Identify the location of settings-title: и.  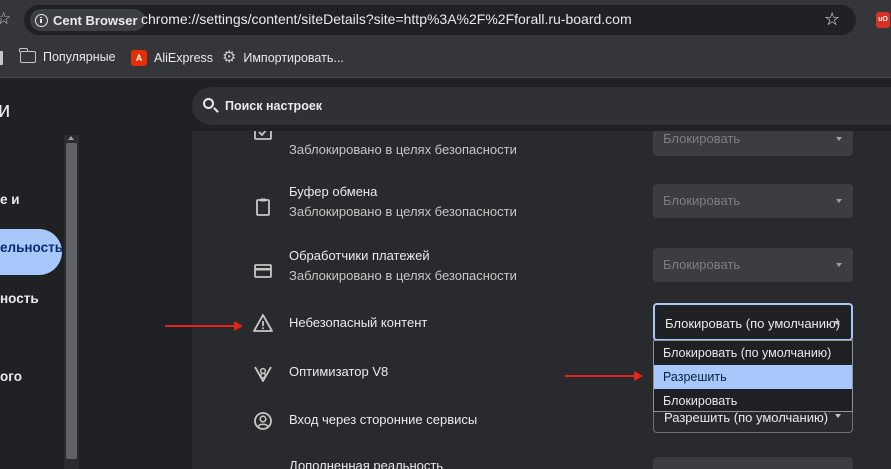
(5, 109).